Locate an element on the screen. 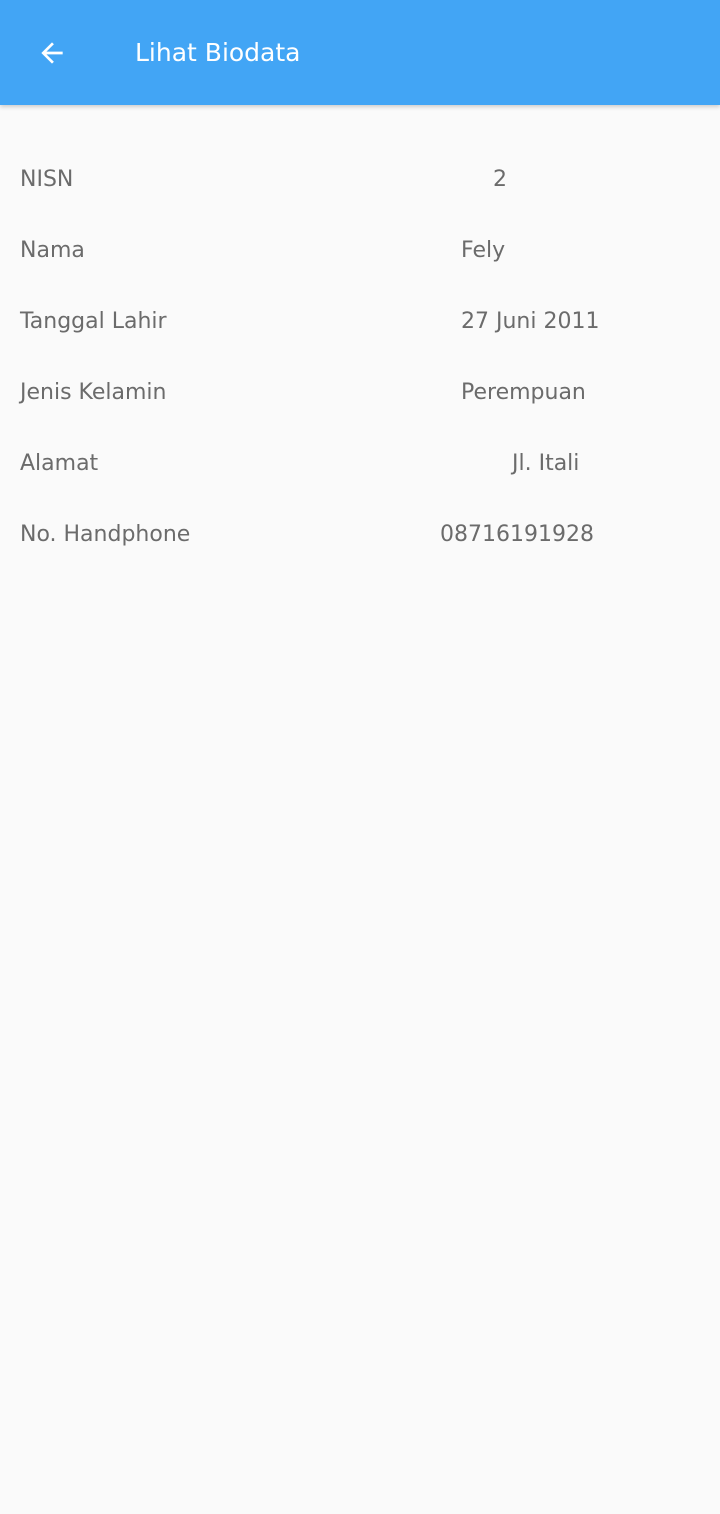 The width and height of the screenshot is (720, 1514). biodata-row-no-handphone: No. Handphone 08716191928 is located at coordinates (360, 534).